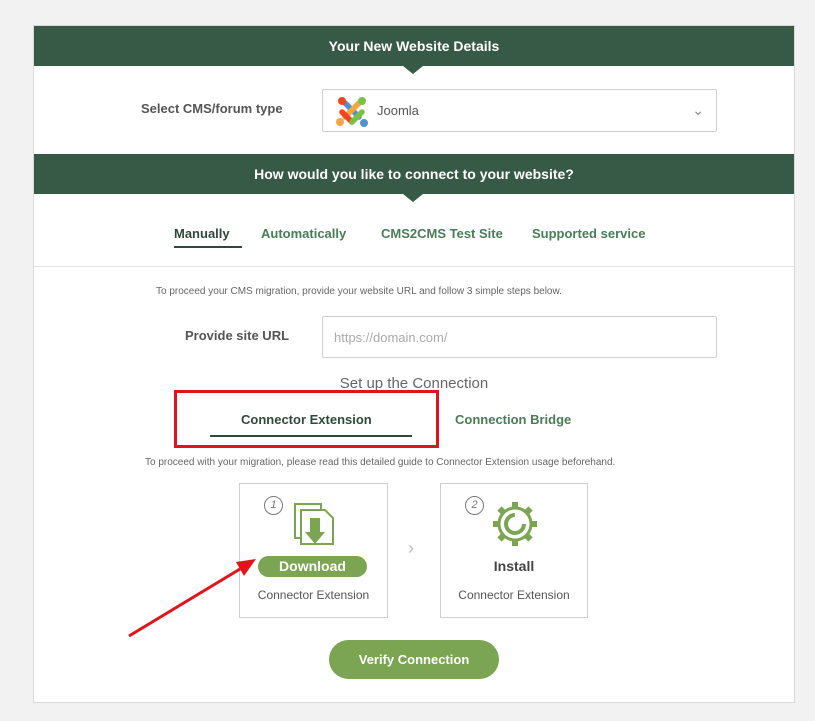 Image resolution: width=815 pixels, height=721 pixels. What do you see at coordinates (306, 419) in the screenshot?
I see `annotation-highlight-box` at bounding box center [306, 419].